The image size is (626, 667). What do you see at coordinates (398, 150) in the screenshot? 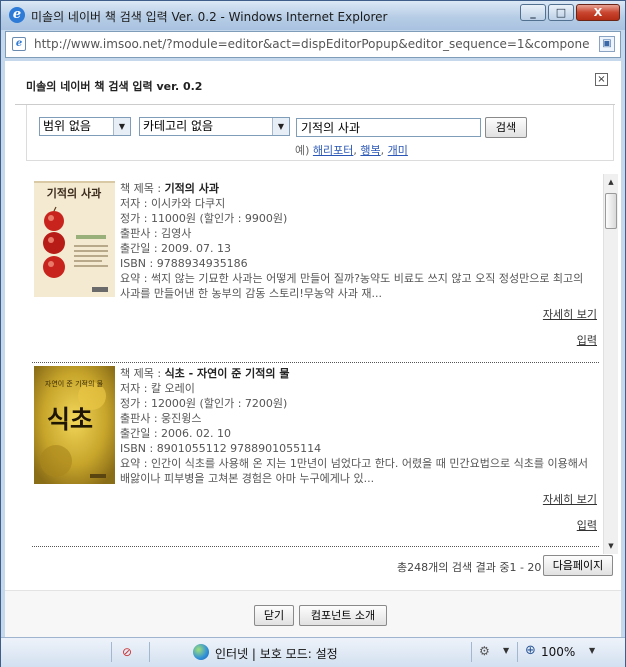
I see `example-link-ants: 개미` at bounding box center [398, 150].